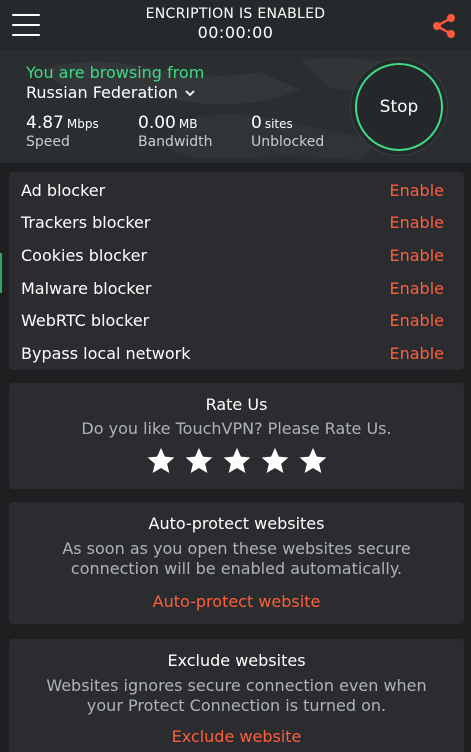  Describe the element at coordinates (235, 14) in the screenshot. I see `encryption-status: ENCRIPTION IS ENABLED` at that location.